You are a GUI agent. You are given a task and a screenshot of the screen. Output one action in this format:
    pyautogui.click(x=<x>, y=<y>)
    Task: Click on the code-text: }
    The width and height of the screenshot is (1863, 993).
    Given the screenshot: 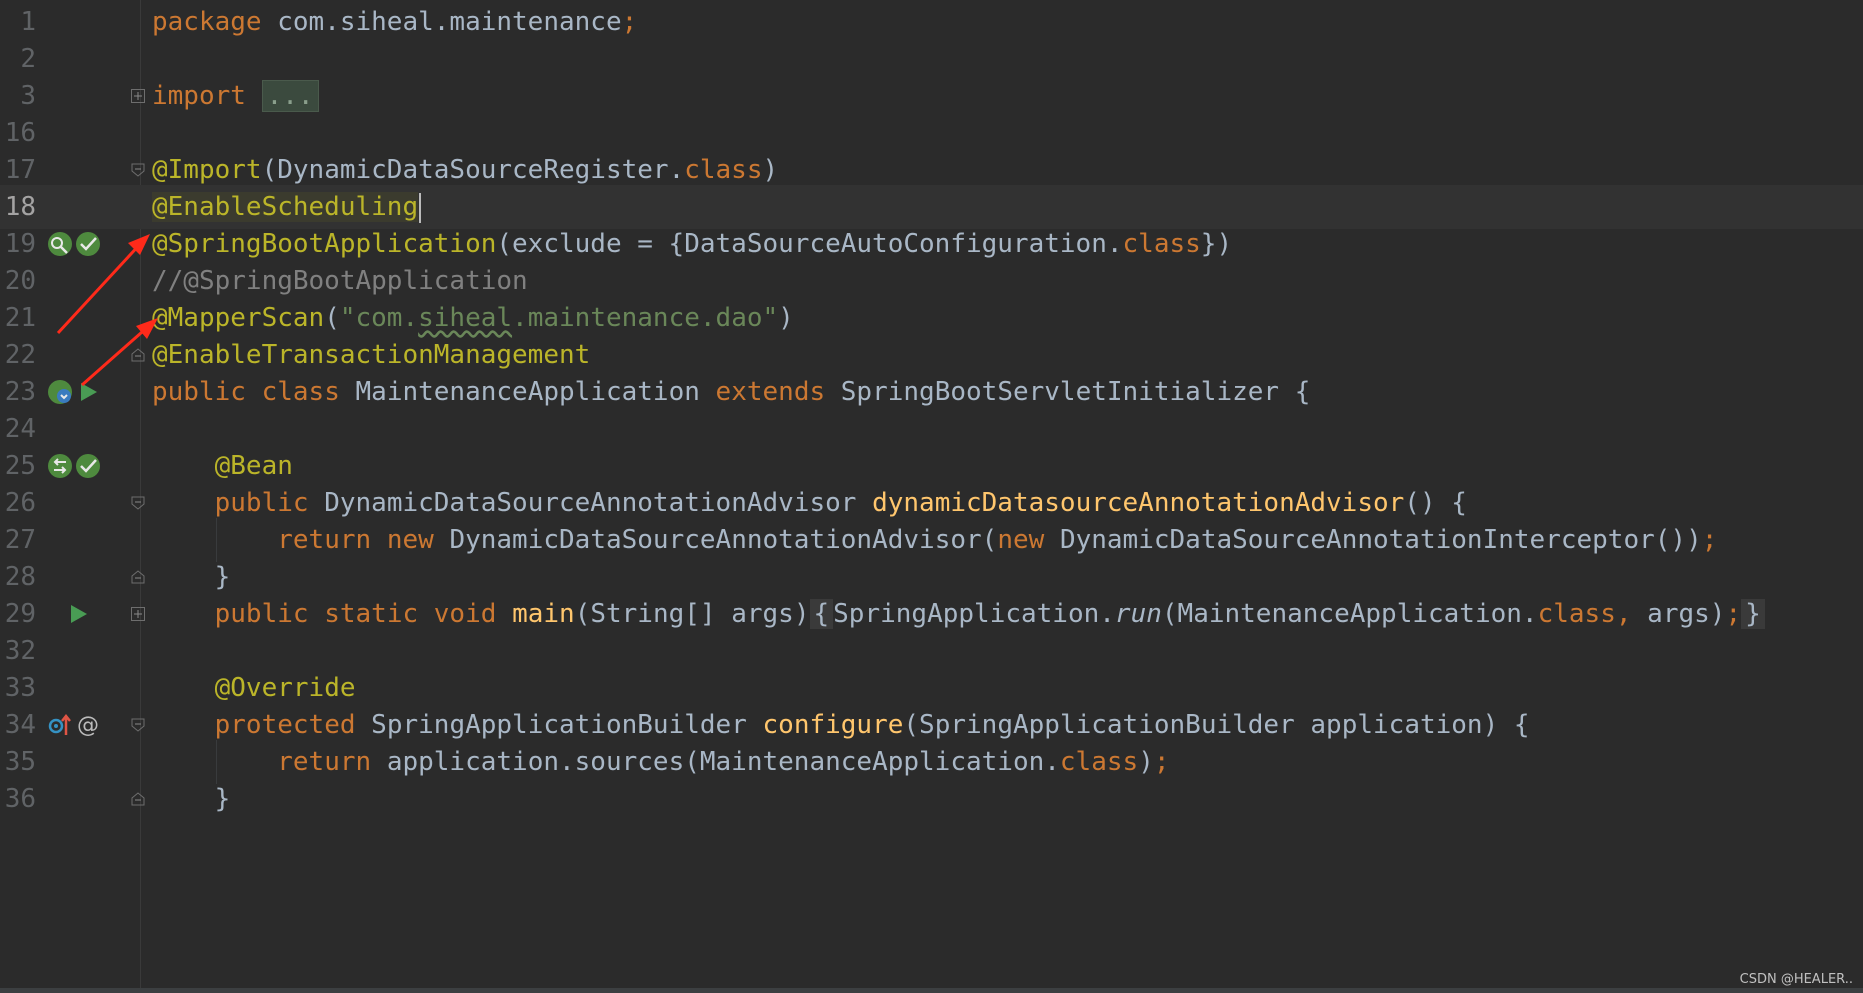 What is the action you would take?
    pyautogui.click(x=222, y=799)
    